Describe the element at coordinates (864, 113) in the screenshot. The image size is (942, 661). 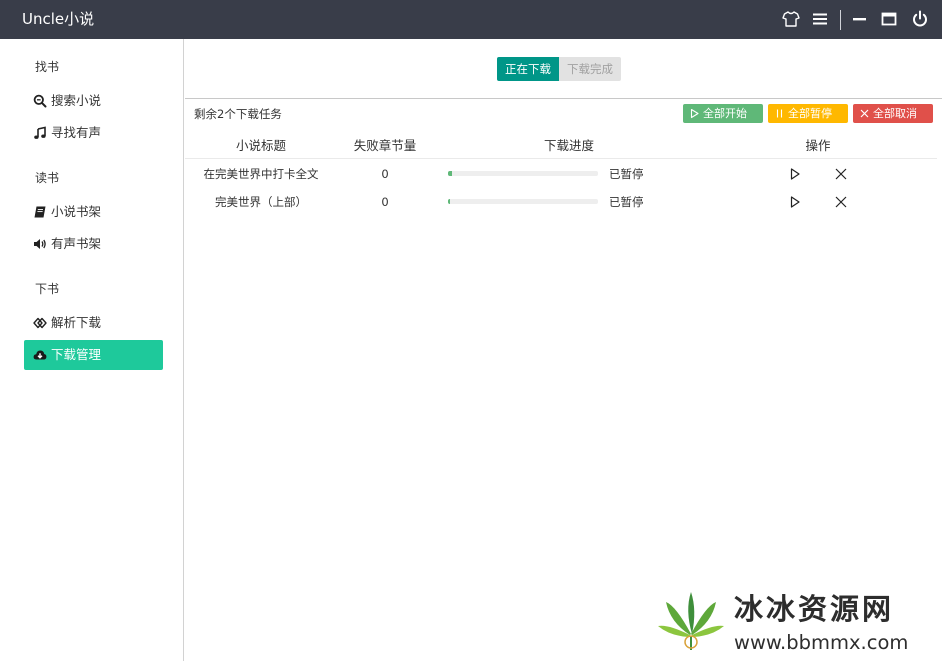
I see `close-icon` at that location.